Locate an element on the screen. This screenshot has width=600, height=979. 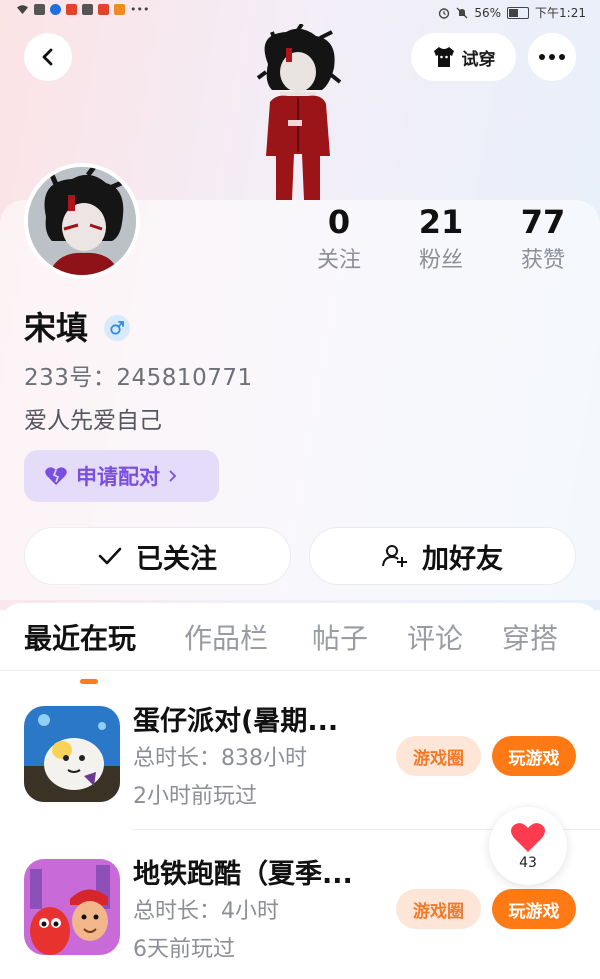
battery-percent: 56% is located at coordinates (488, 12).